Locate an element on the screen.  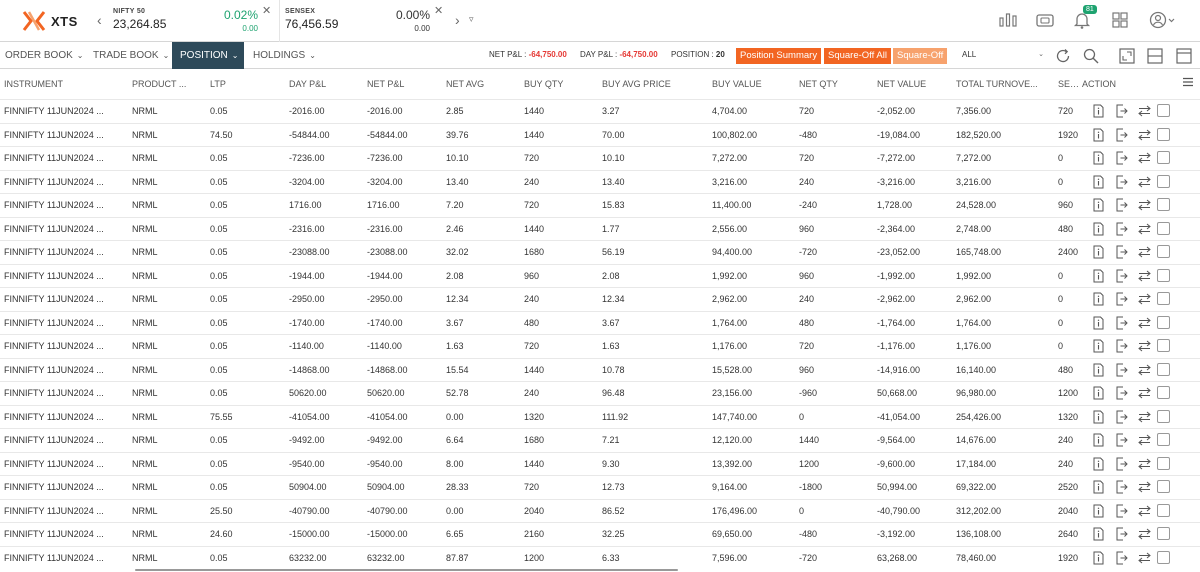
col-sell-qty: SELL Q is located at coordinates (1070, 84).